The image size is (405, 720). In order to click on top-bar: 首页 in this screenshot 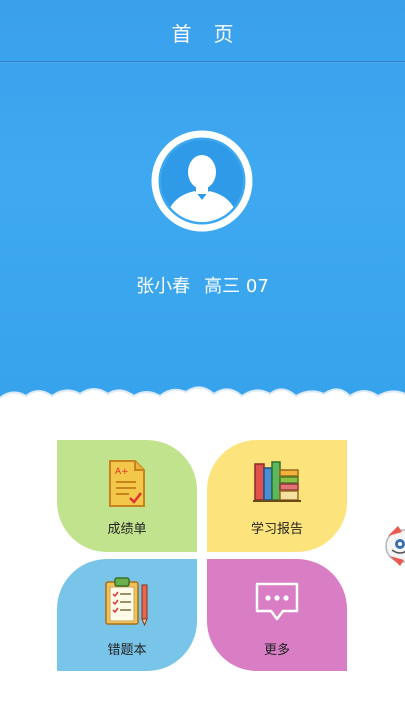, I will do `click(202, 31)`.